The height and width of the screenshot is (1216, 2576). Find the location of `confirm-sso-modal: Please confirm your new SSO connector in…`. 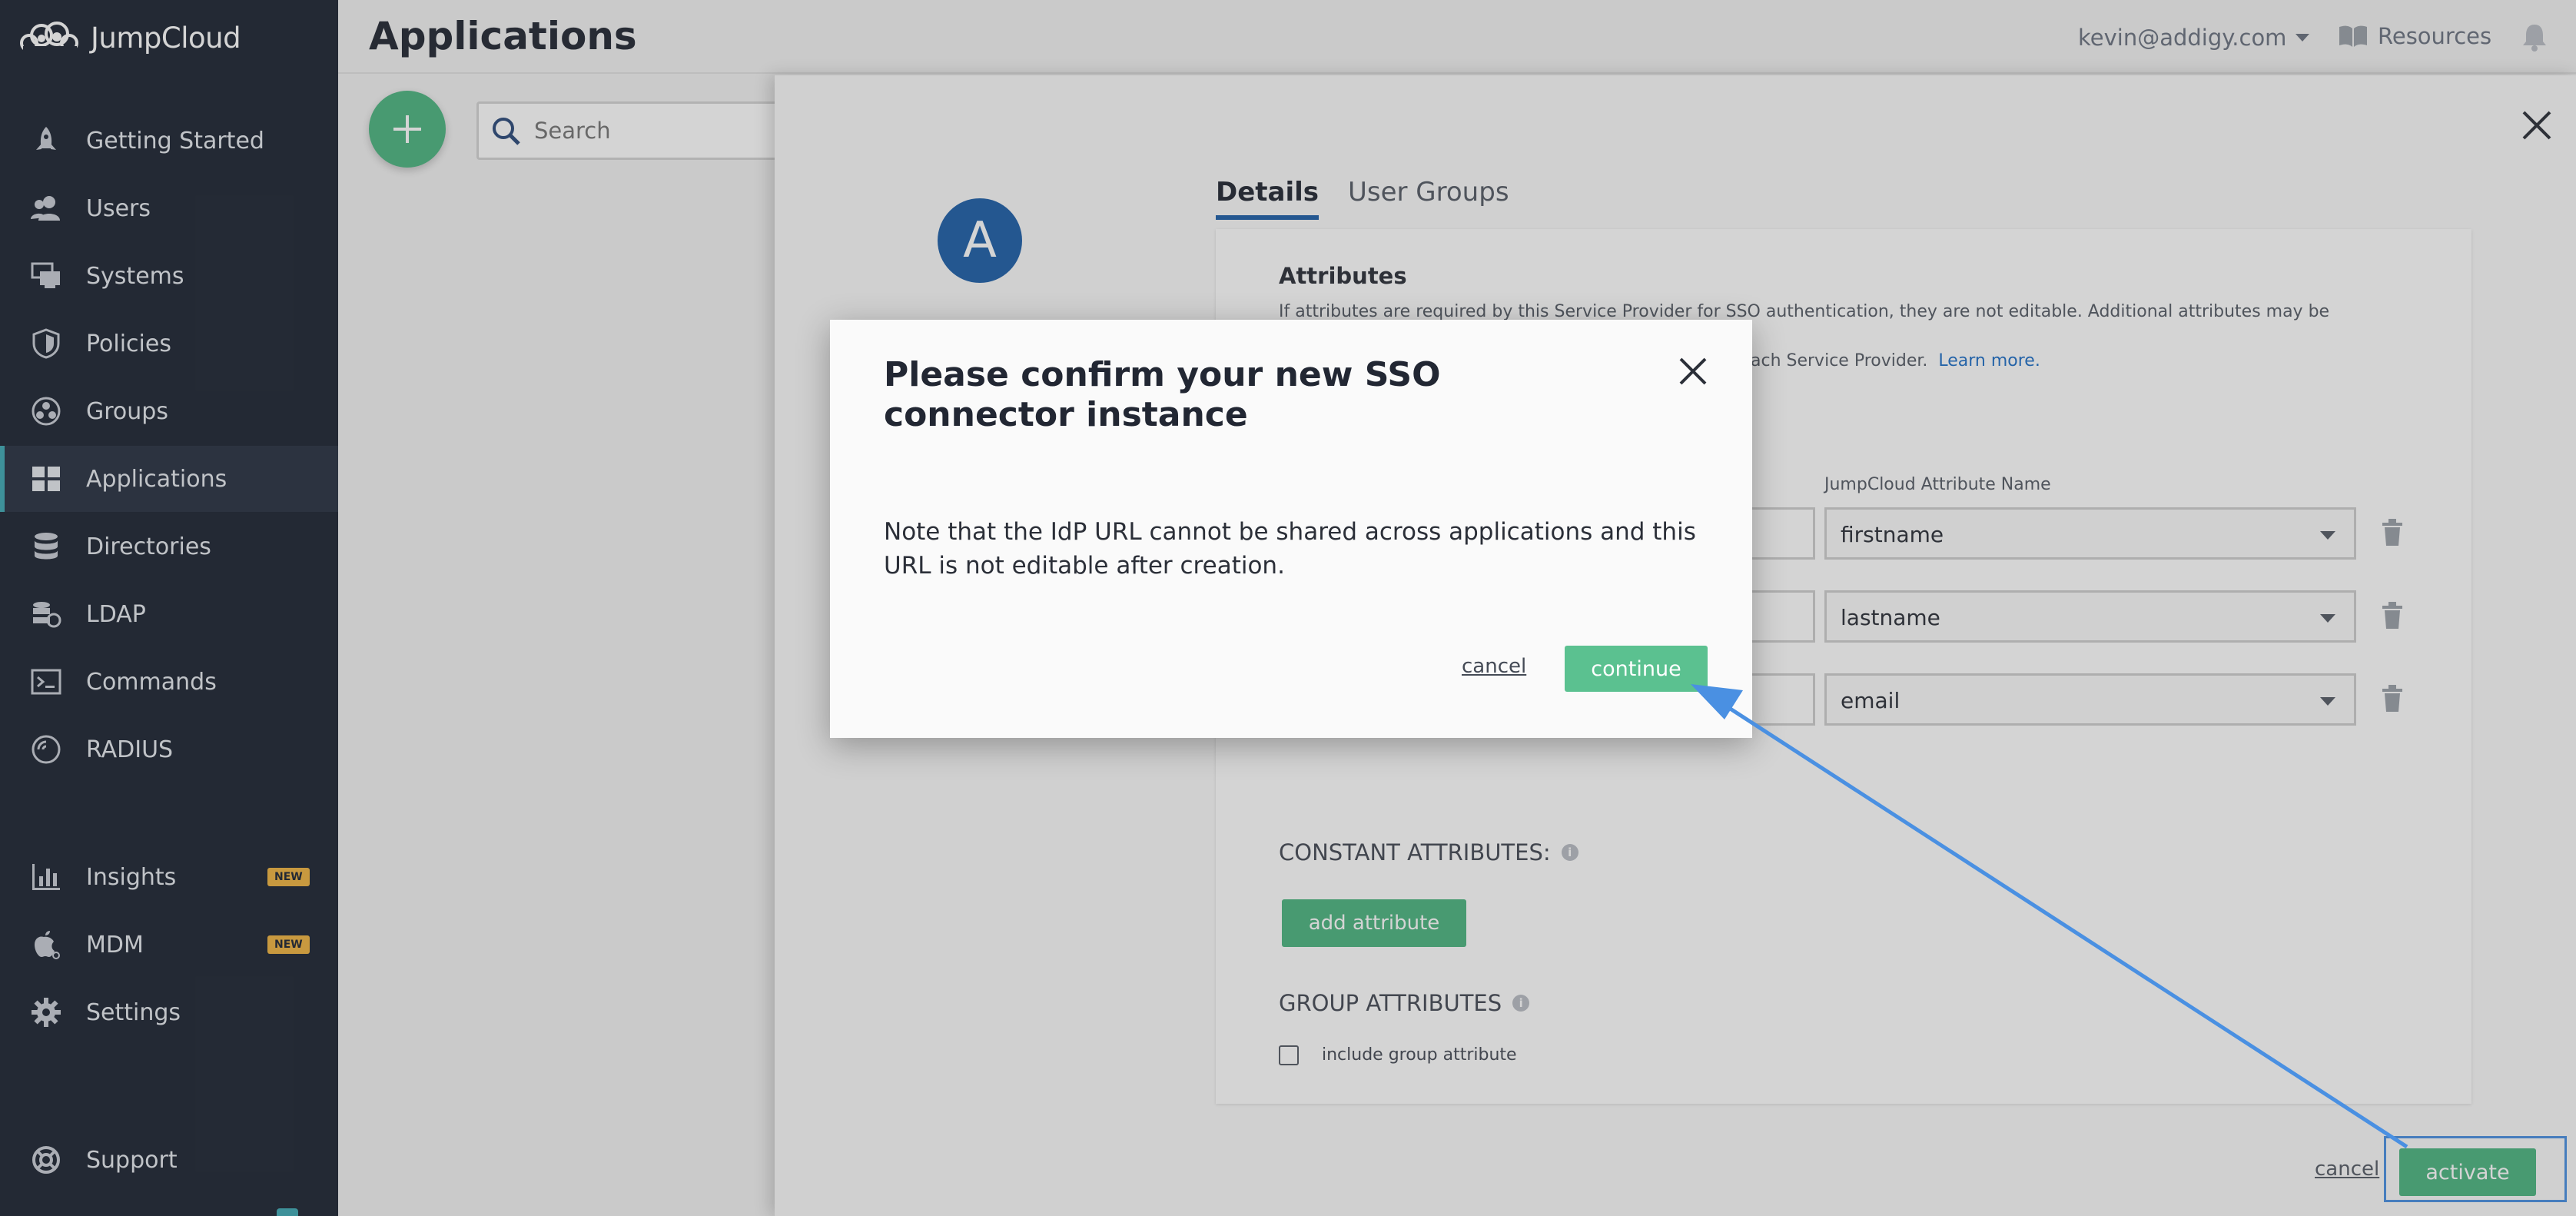

confirm-sso-modal: Please confirm your new SSO connector in… is located at coordinates (1291, 529).